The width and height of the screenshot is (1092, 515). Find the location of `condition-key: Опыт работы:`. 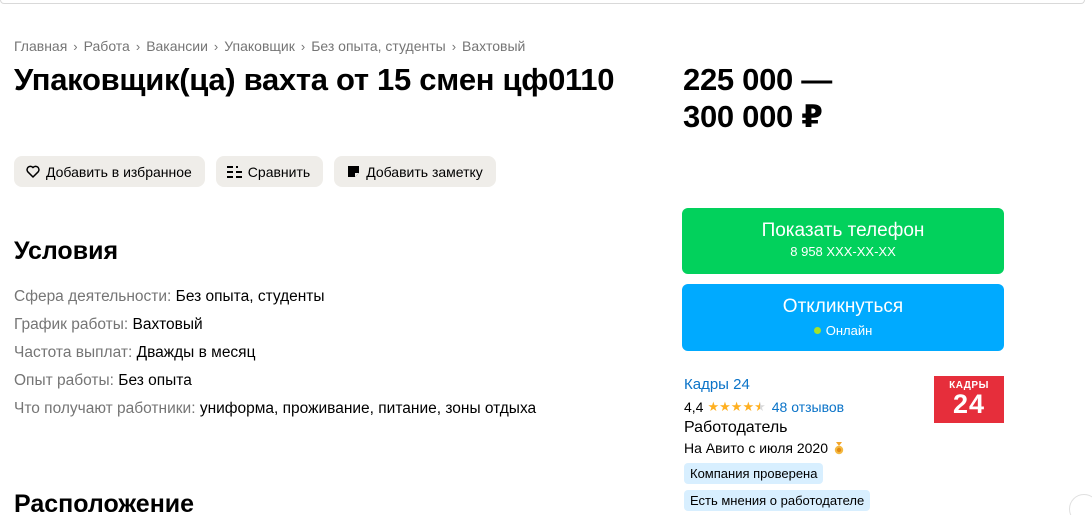

condition-key: Опыт работы: is located at coordinates (64, 380).